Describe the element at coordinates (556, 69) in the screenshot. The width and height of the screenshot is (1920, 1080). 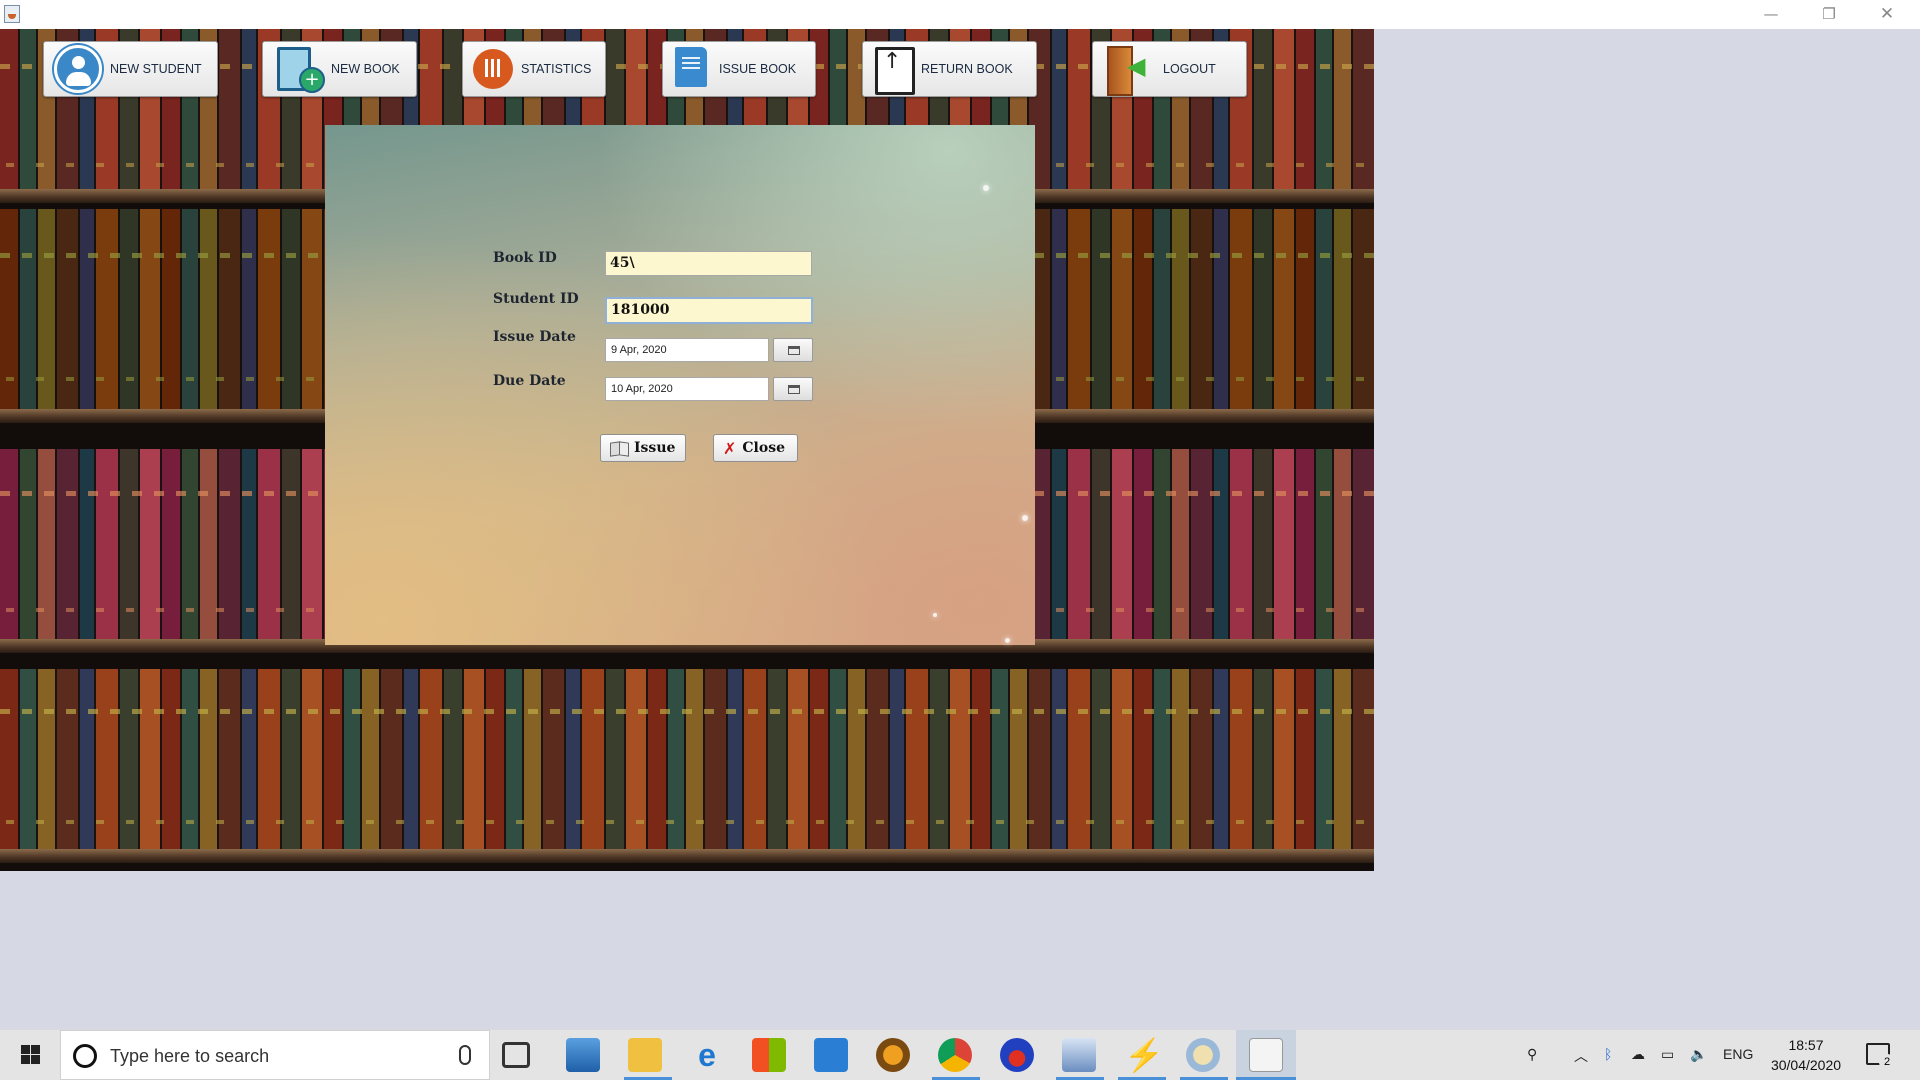
I see `statistics-label: STATISTICS` at that location.